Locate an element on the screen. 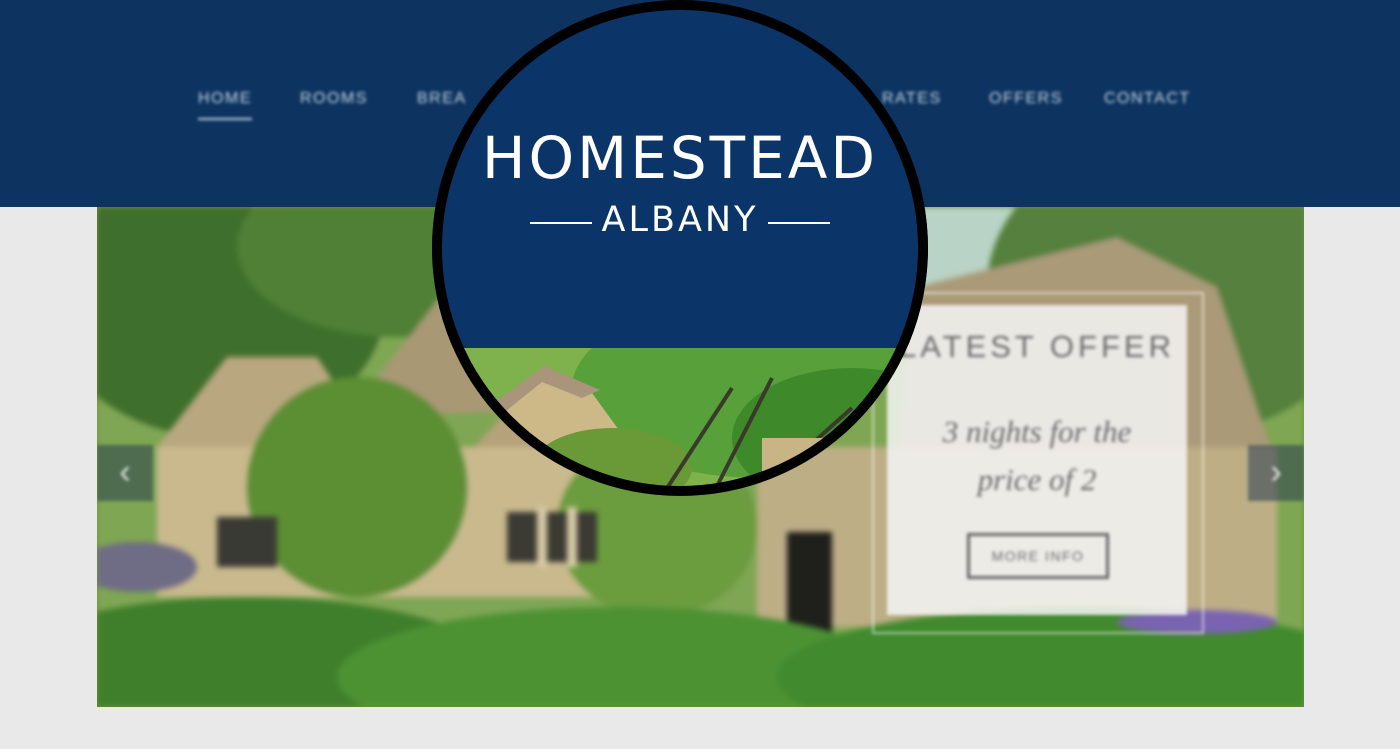 The height and width of the screenshot is (749, 1400). hero-next-button: › is located at coordinates (1276, 473).